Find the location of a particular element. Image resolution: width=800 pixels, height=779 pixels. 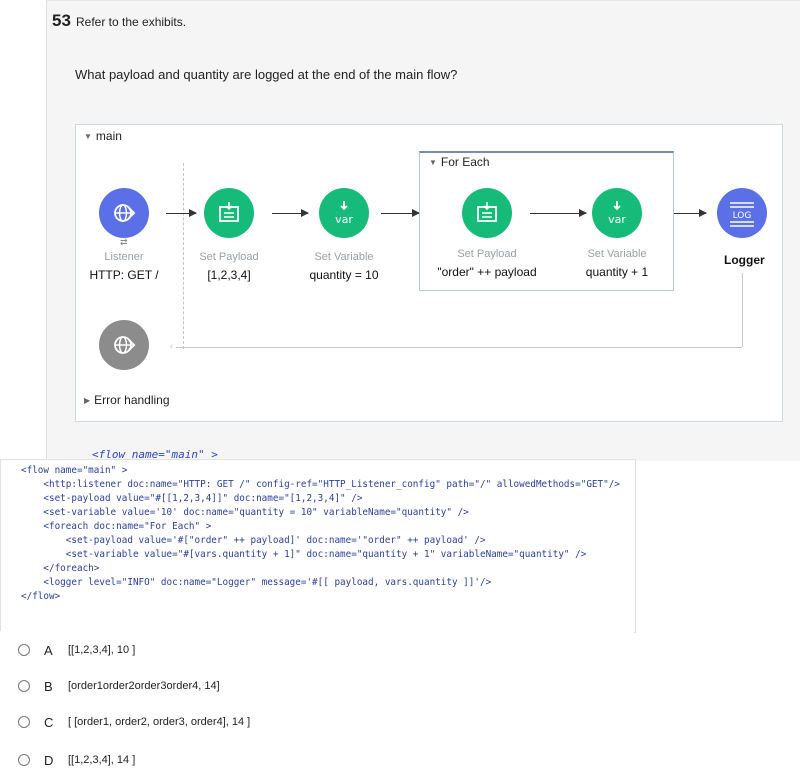

logger-label: Logger is located at coordinates (744, 260).